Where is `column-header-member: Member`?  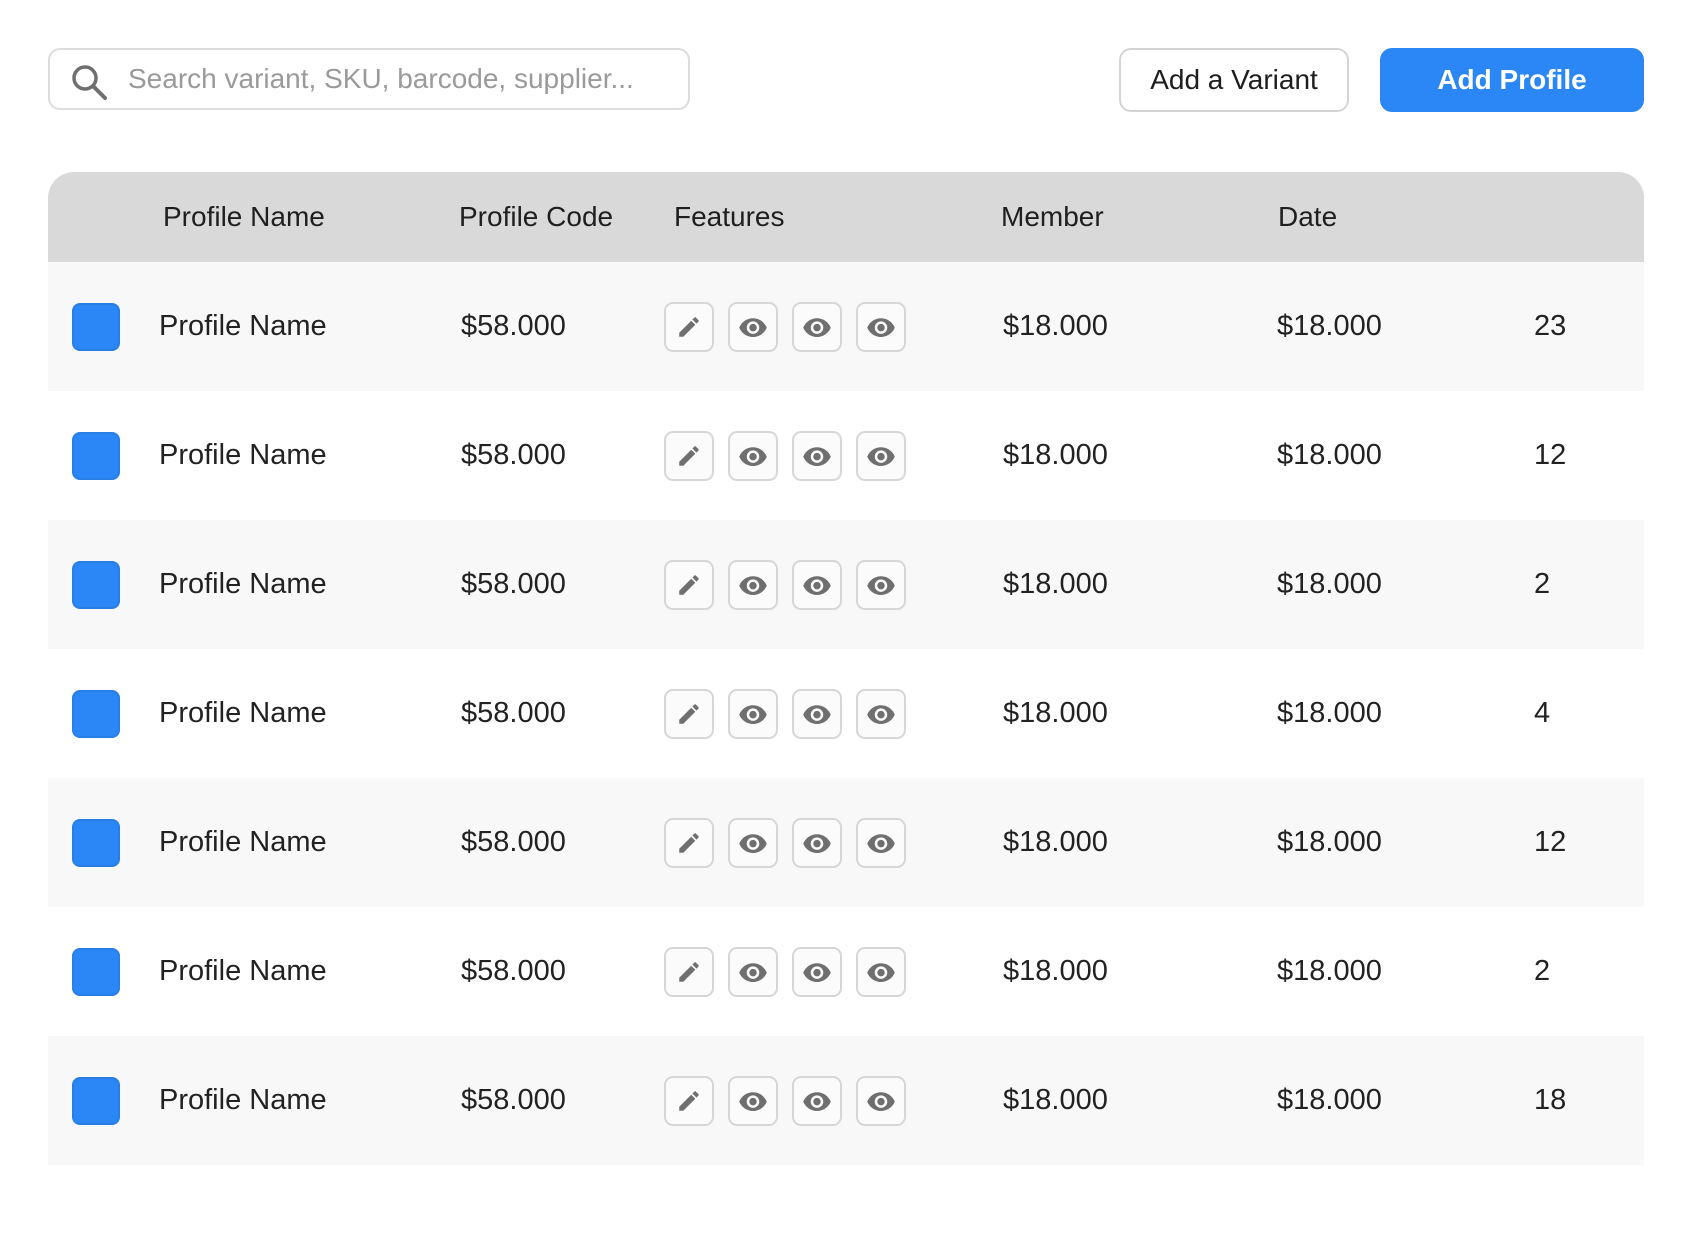
column-header-member: Member is located at coordinates (1052, 217).